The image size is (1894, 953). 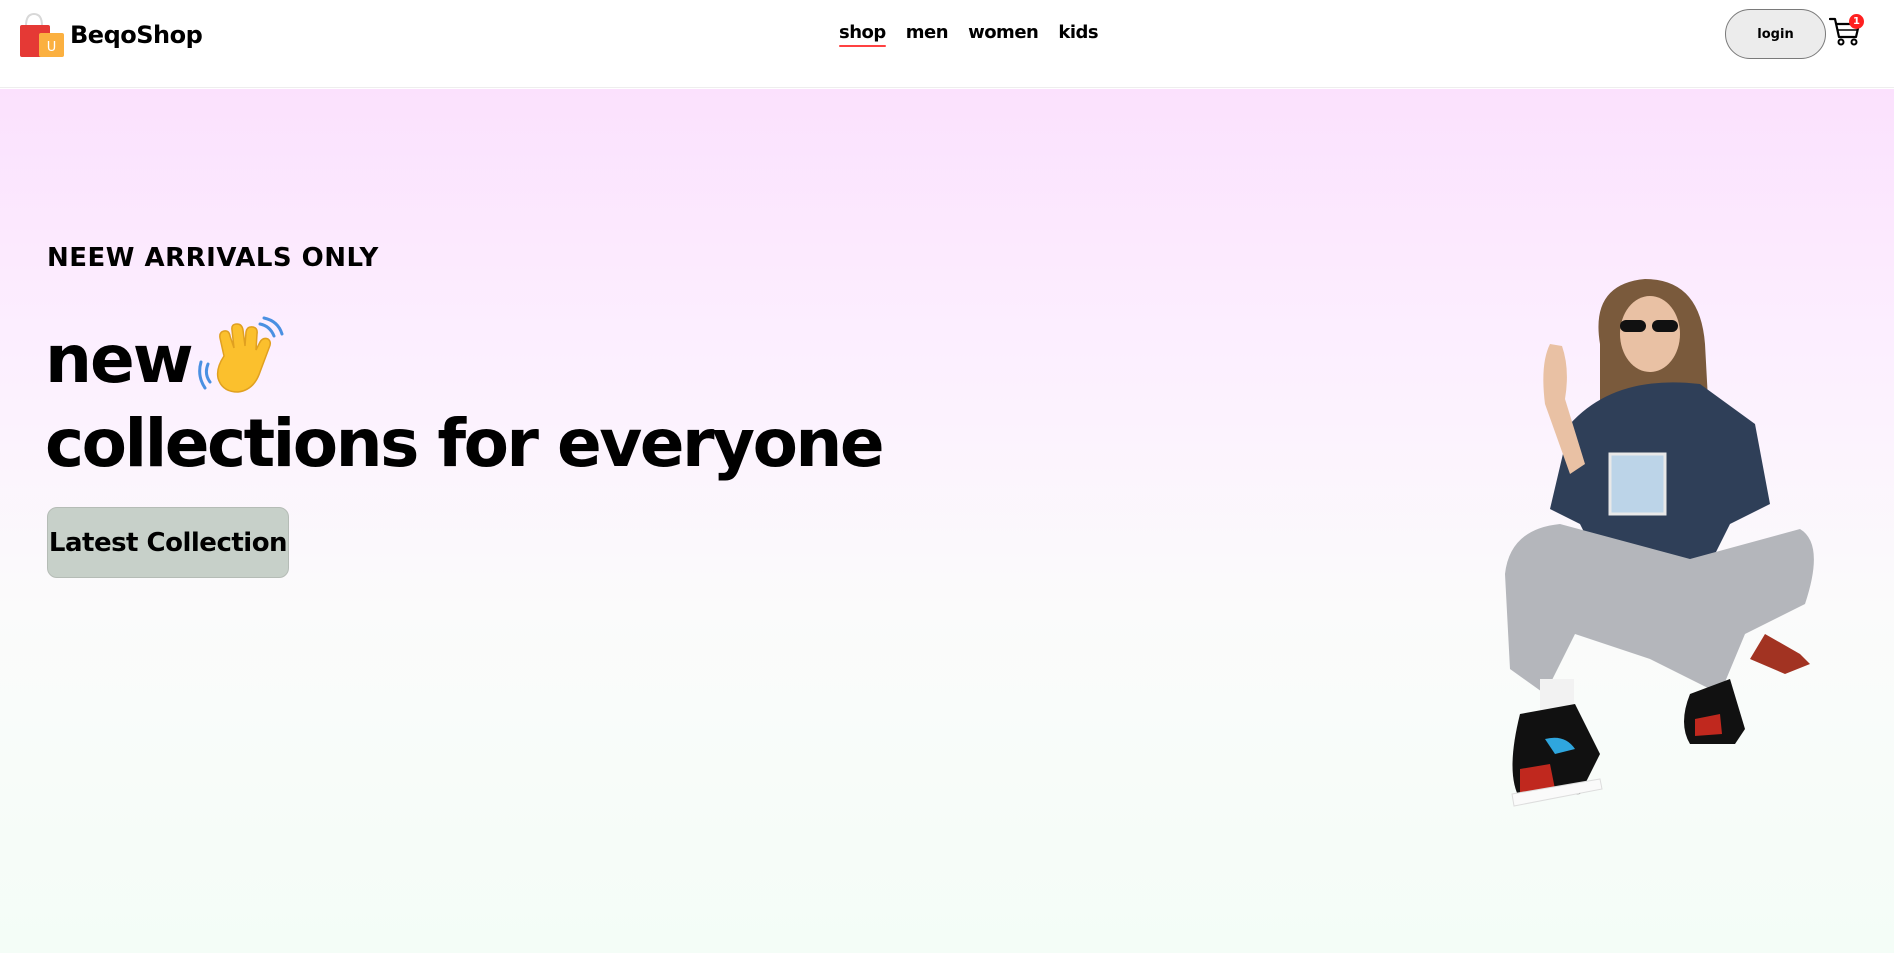 What do you see at coordinates (927, 32) in the screenshot?
I see `nav-item-men: men` at bounding box center [927, 32].